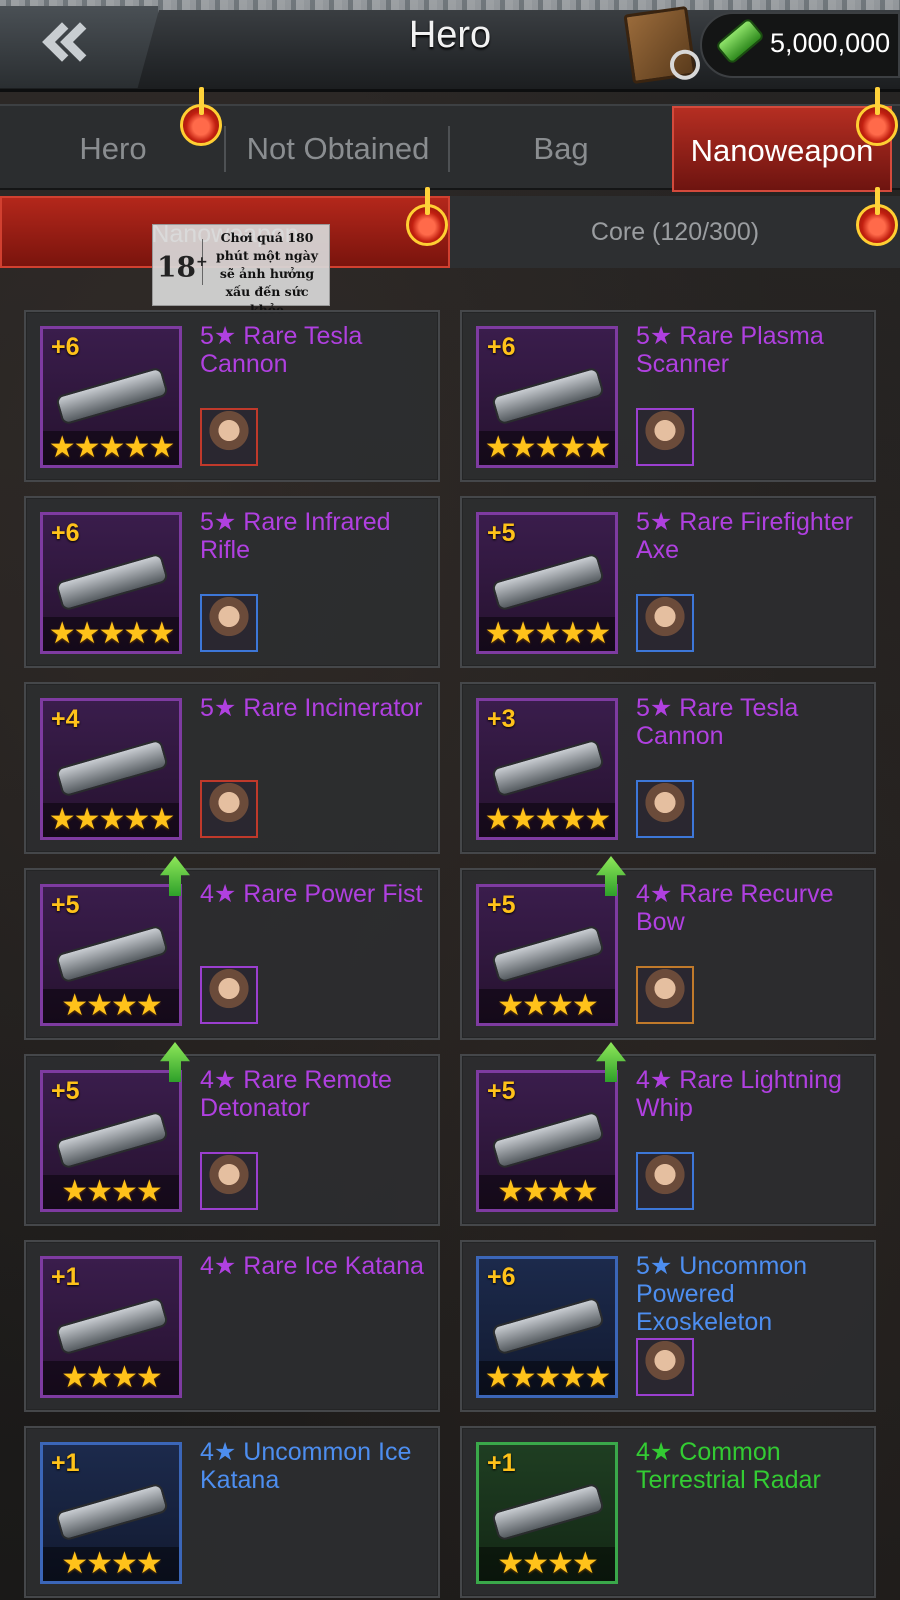 The height and width of the screenshot is (1600, 900). I want to click on weapon-thumbnail: +4 ★★★★★, so click(111, 769).